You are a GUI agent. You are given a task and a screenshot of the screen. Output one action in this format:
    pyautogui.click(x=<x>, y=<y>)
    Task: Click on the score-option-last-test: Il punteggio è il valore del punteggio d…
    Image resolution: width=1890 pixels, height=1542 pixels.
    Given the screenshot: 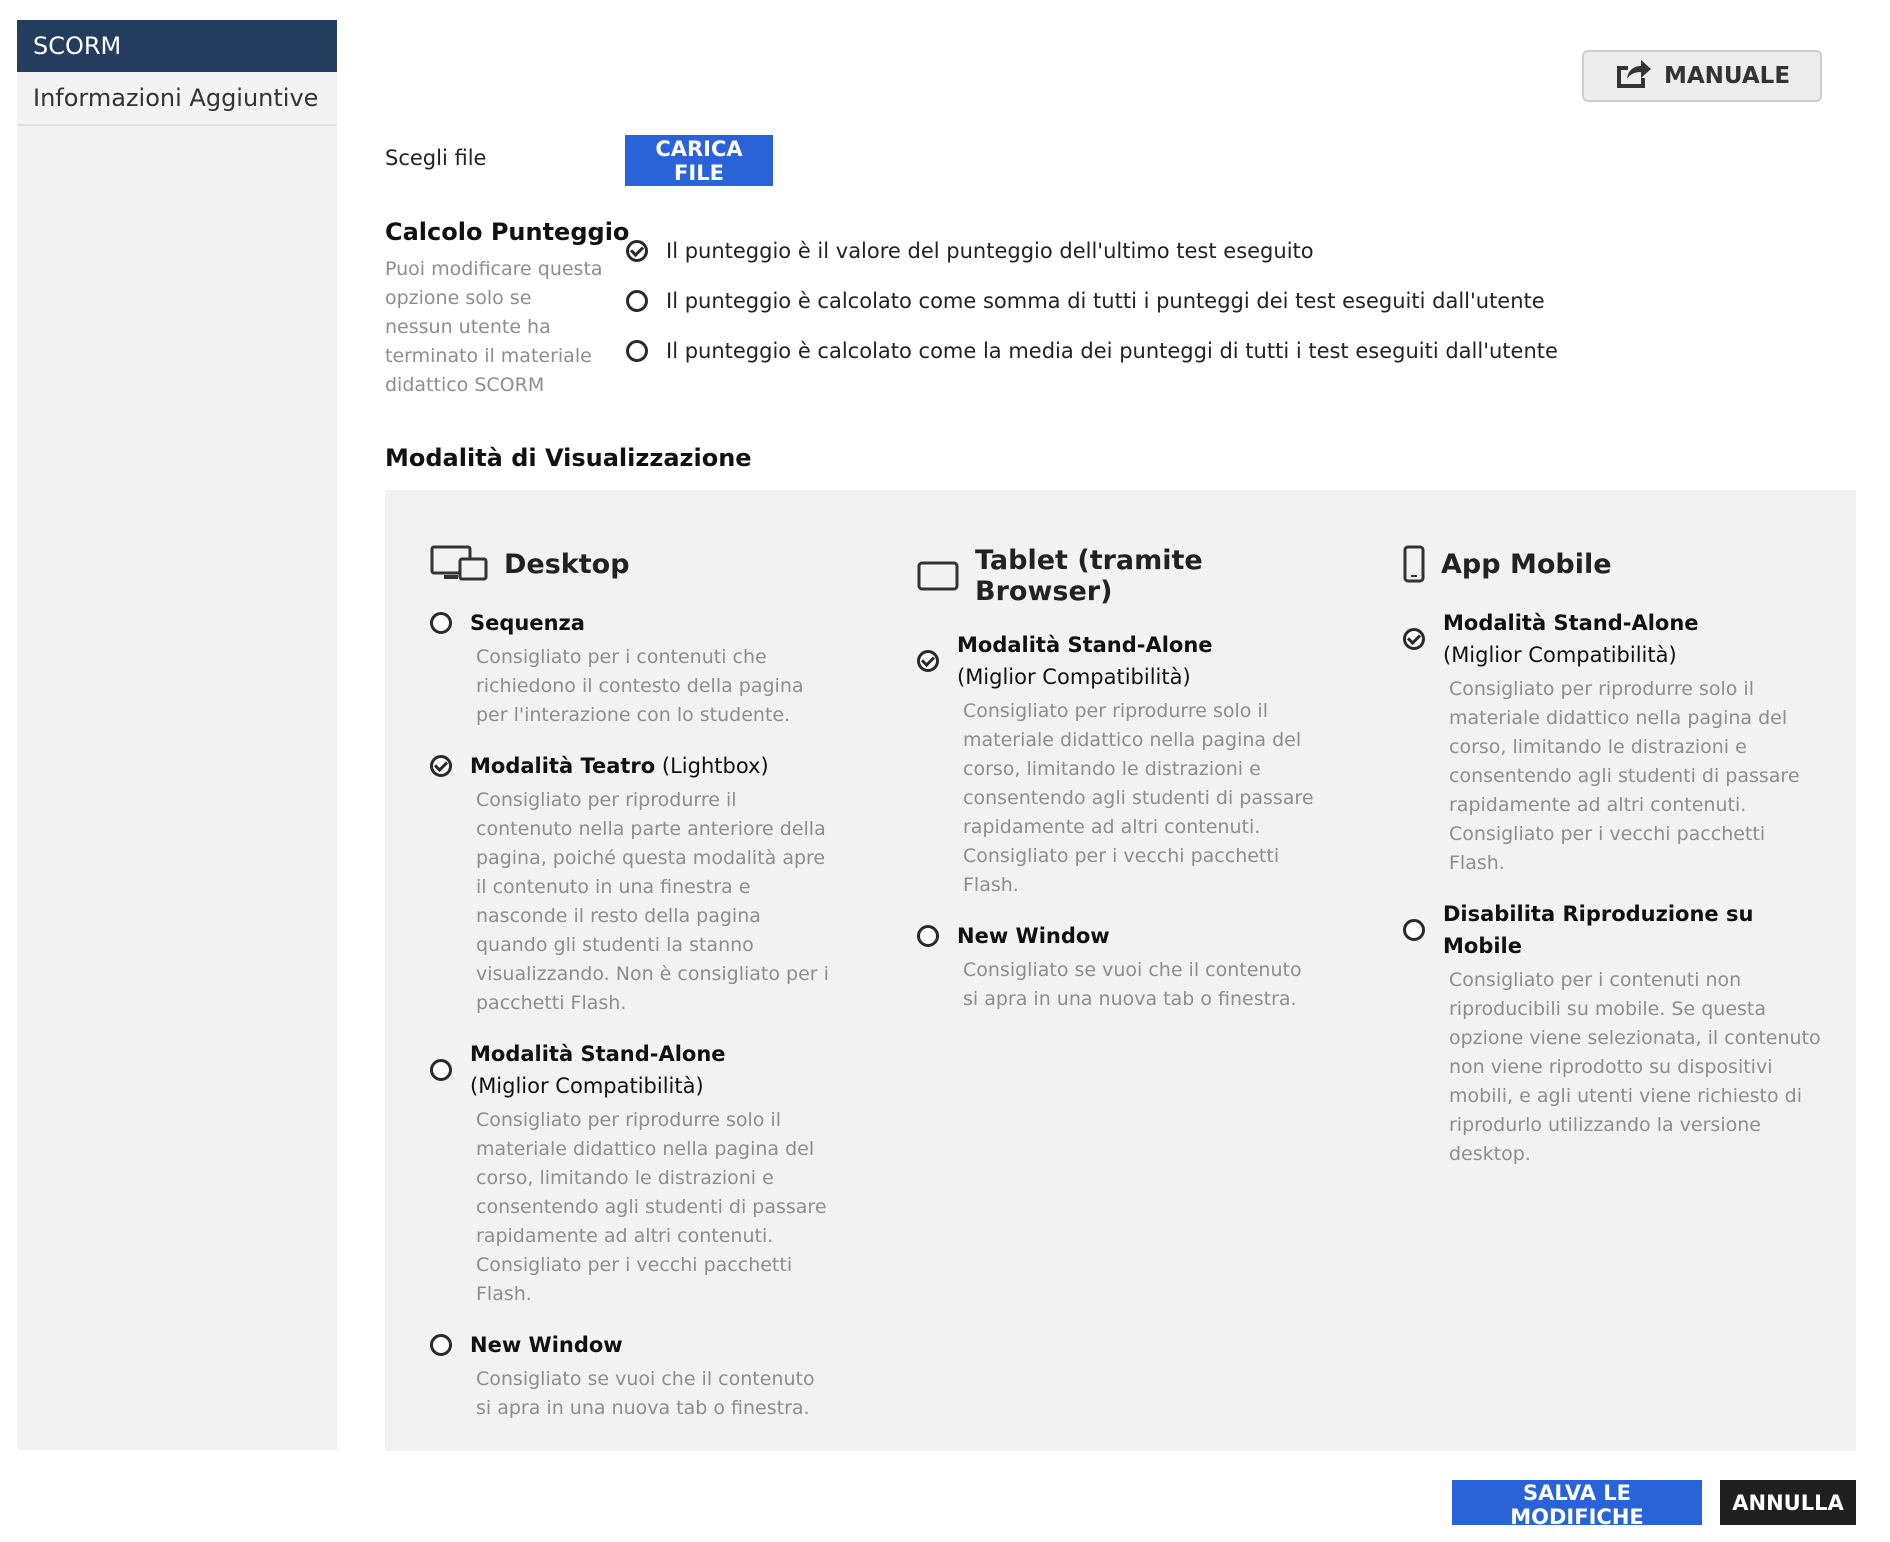 What is the action you would take?
    pyautogui.click(x=1092, y=251)
    